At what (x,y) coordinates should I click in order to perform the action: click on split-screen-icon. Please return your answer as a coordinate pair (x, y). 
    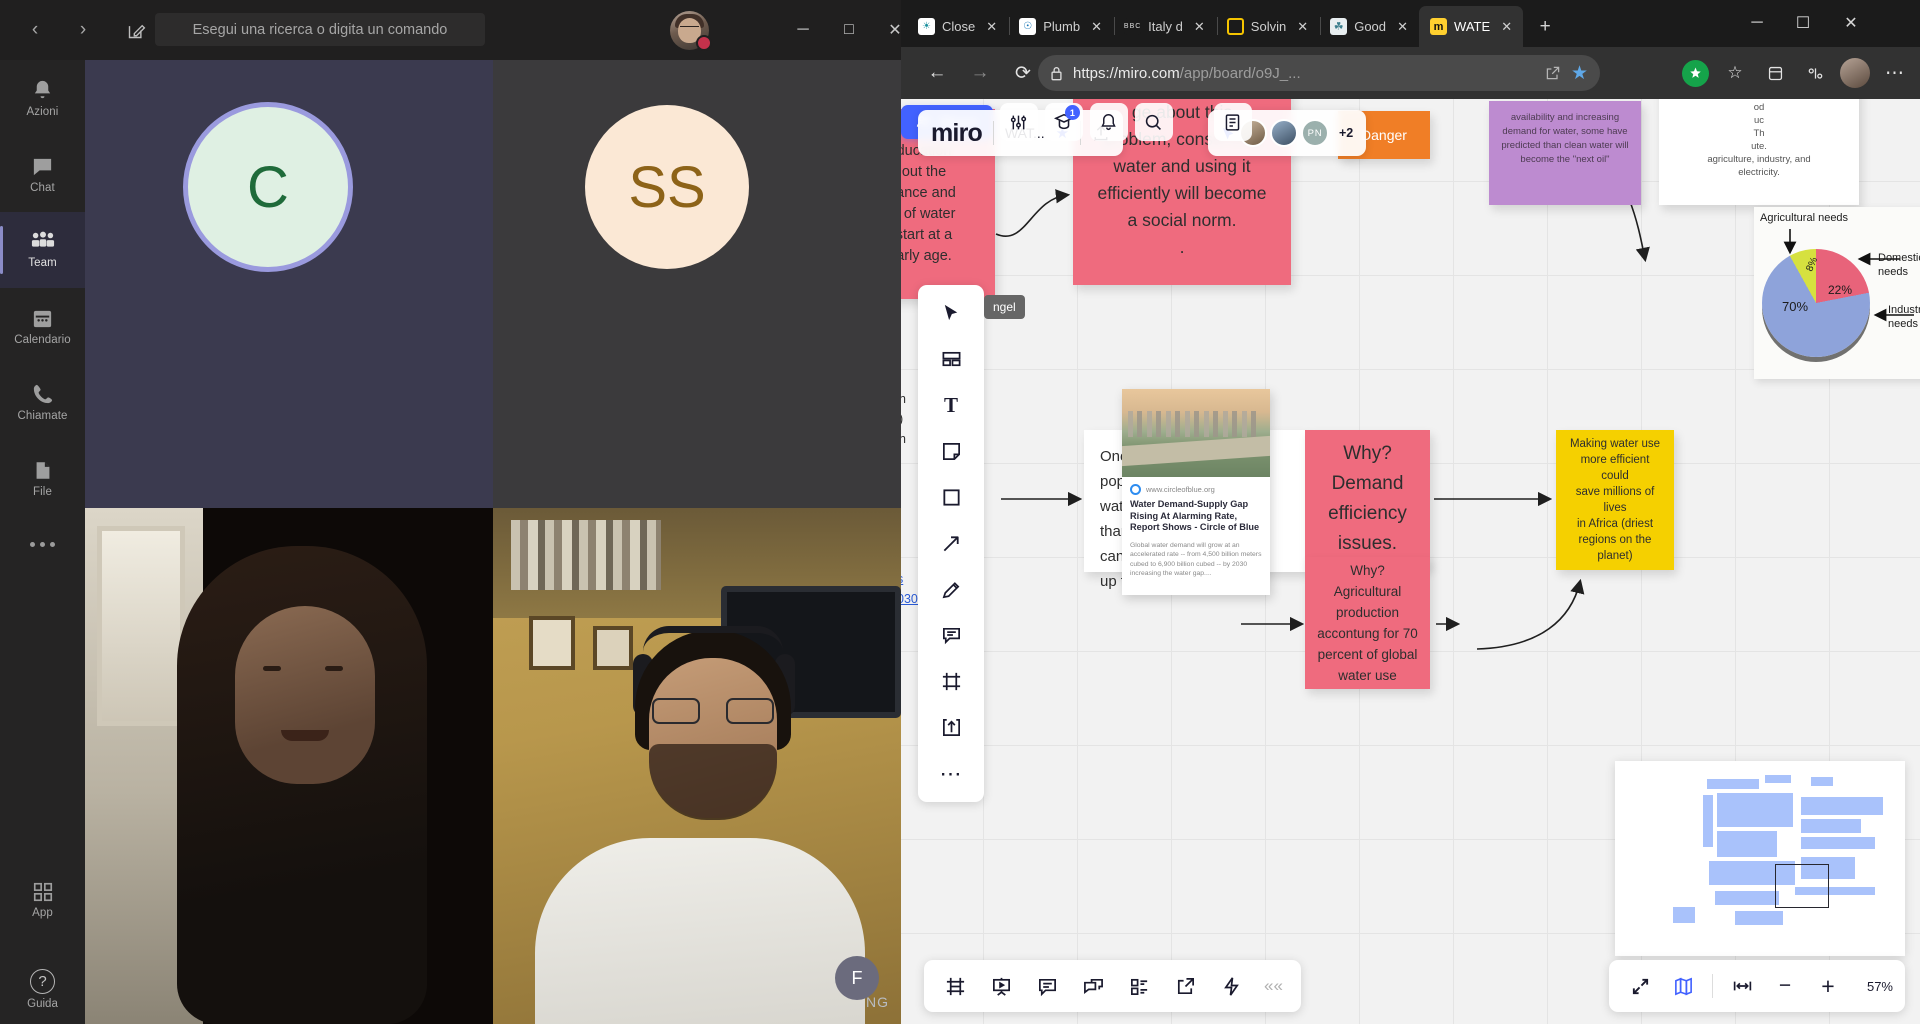
    Looking at the image, I should click on (1815, 73).